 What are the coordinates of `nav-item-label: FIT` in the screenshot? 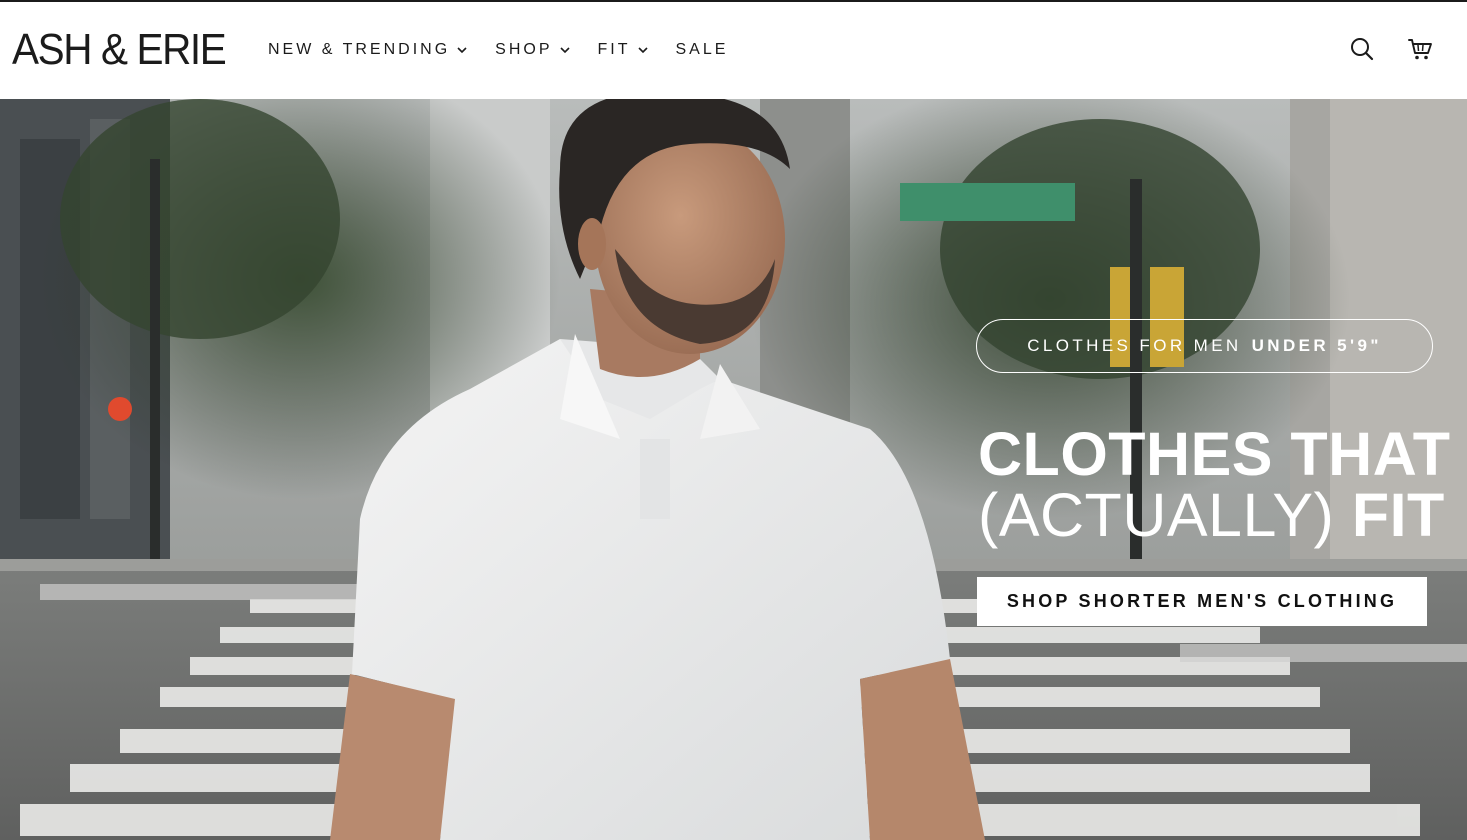 It's located at (614, 49).